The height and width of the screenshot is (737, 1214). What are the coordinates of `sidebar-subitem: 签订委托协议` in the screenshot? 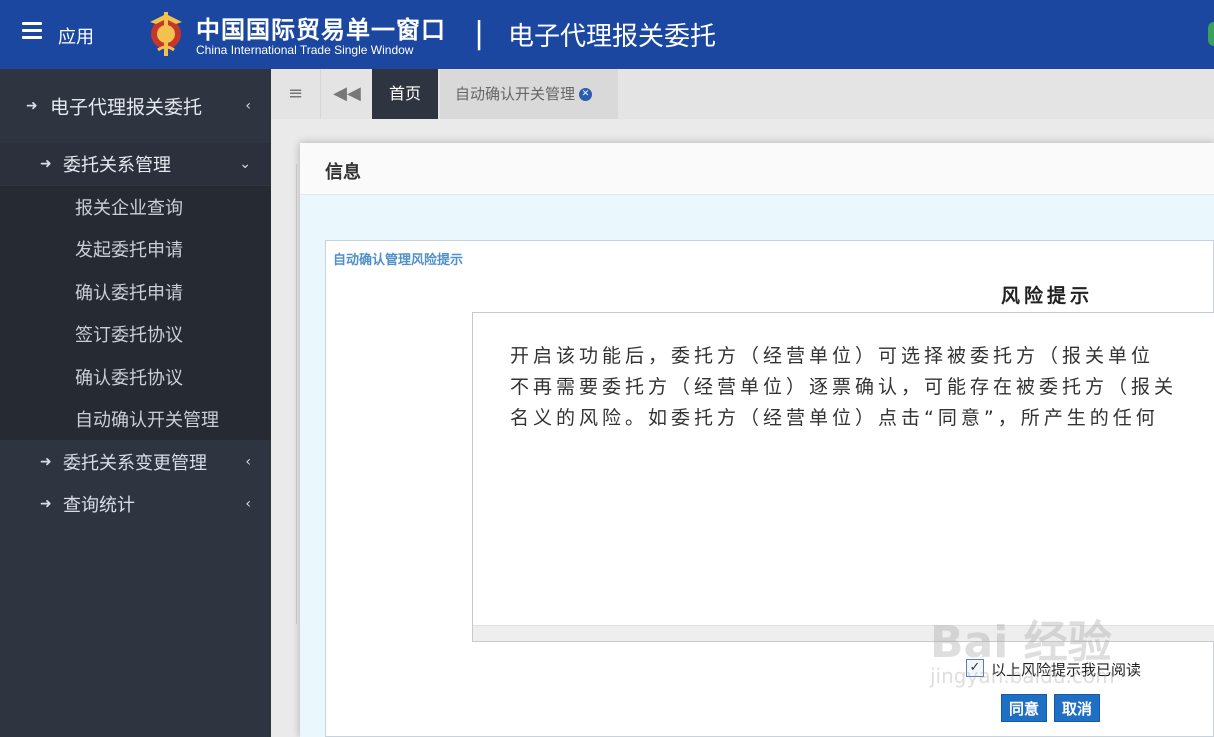 It's located at (135, 334).